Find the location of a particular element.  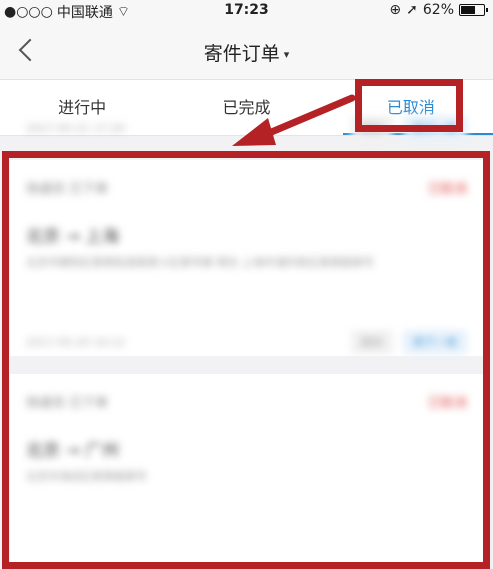

rotation-lock-icon: ⊕ is located at coordinates (395, 10).